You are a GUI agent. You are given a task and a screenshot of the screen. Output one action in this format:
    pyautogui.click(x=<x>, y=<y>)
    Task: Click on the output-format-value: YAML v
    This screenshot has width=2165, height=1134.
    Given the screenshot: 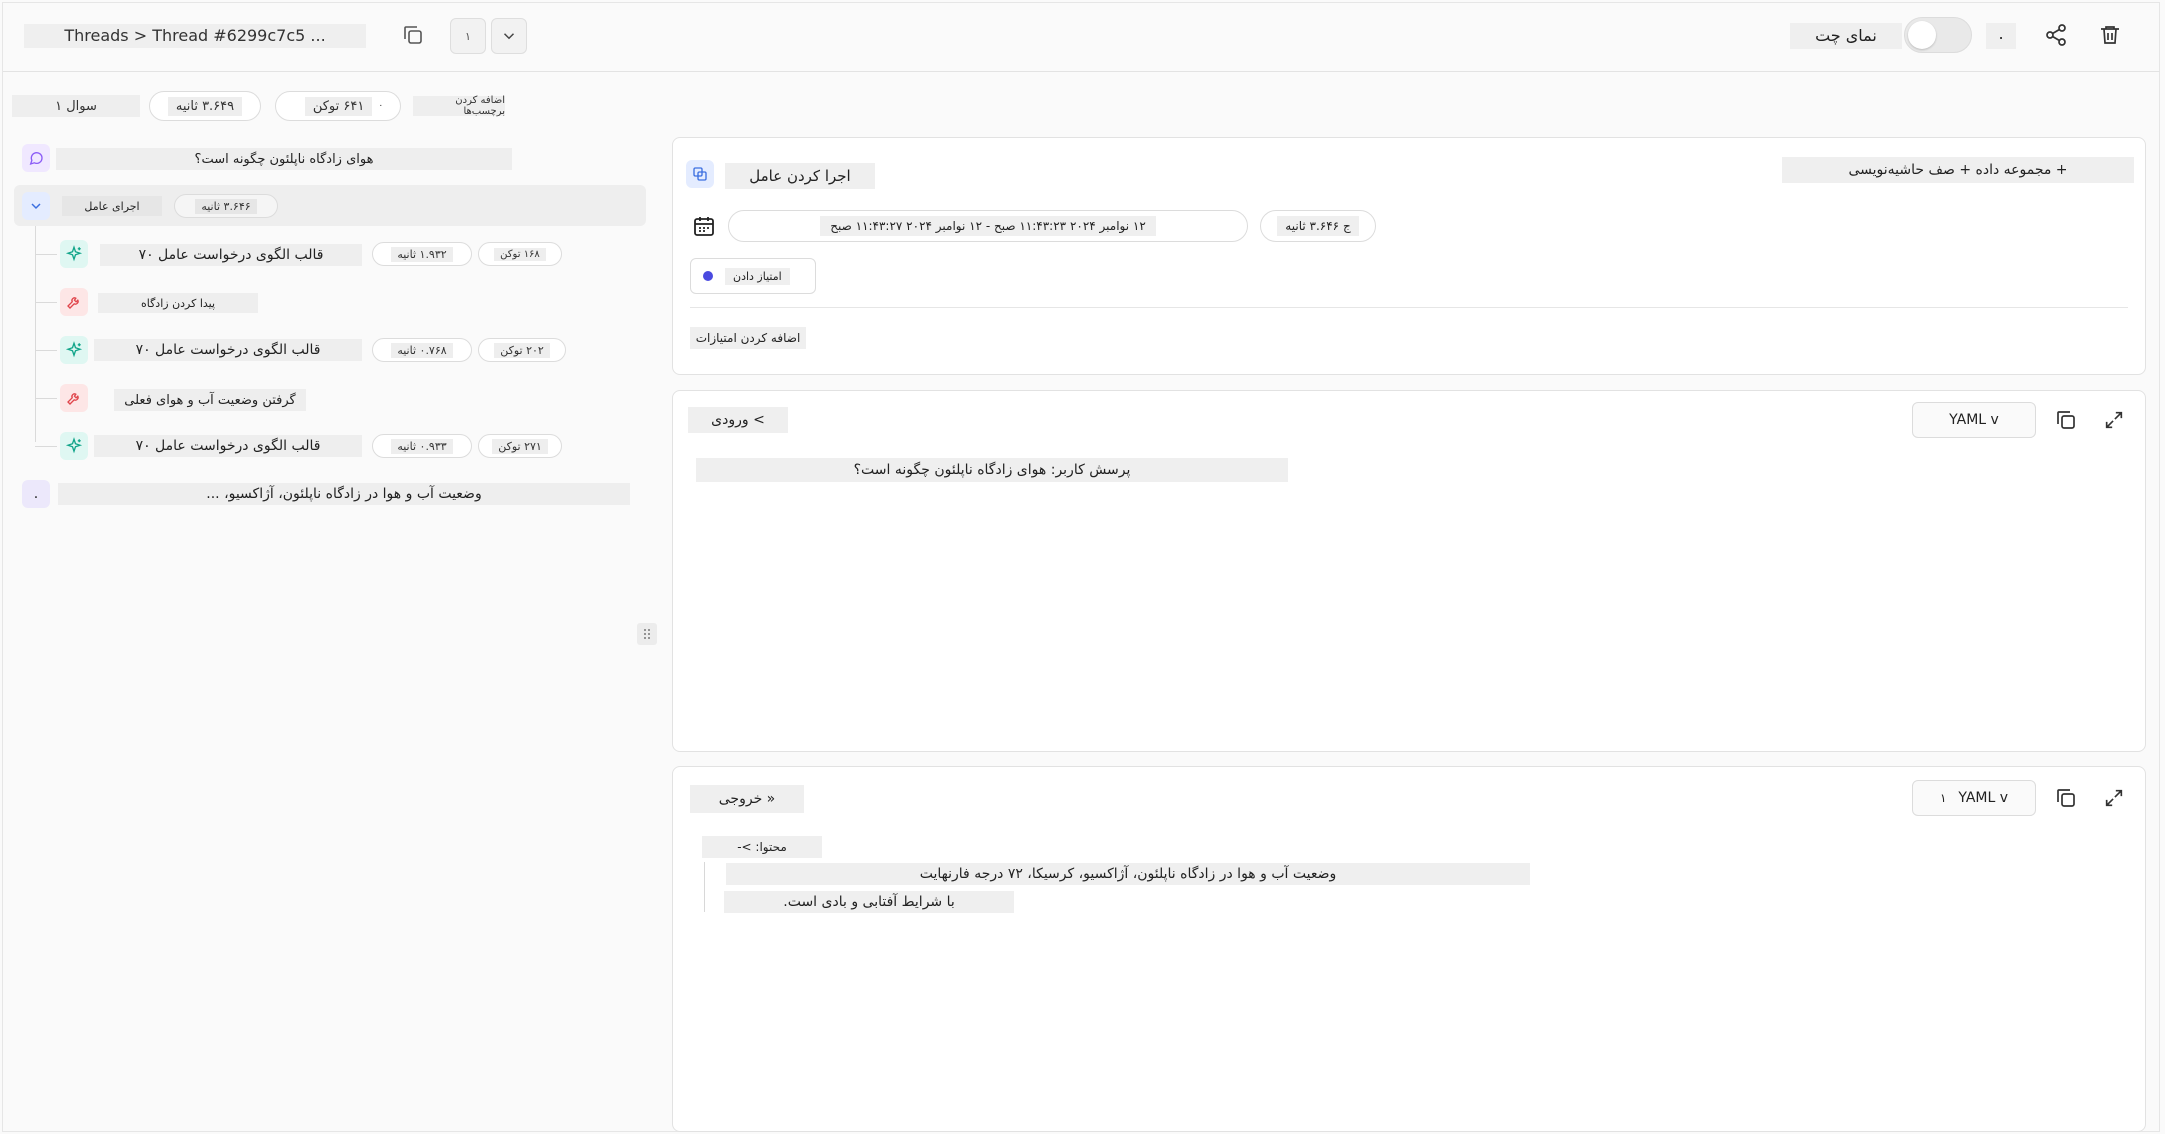 What is the action you would take?
    pyautogui.click(x=1983, y=798)
    